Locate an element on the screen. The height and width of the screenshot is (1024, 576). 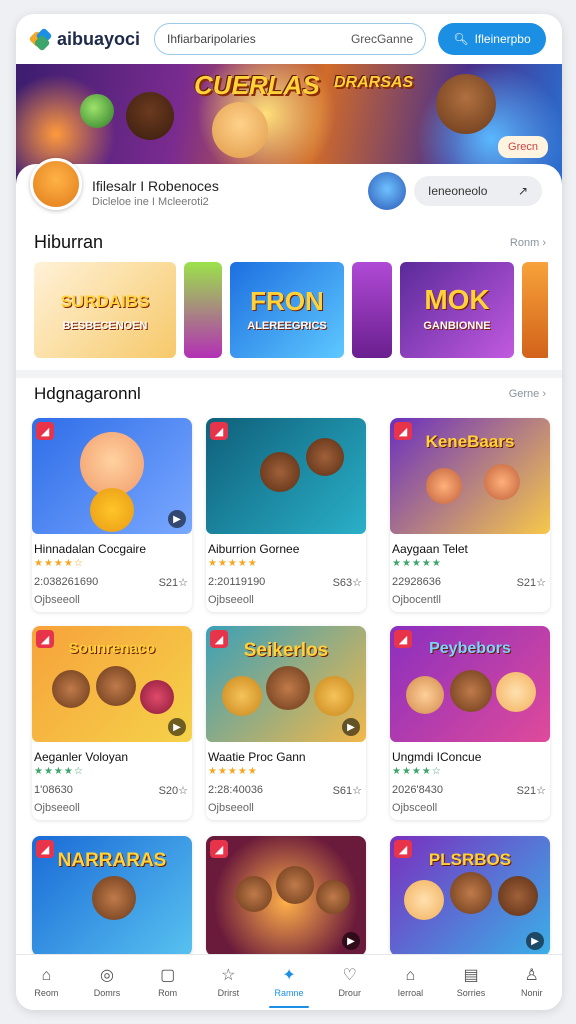
game-thumbnail: Peybebors ◢ is located at coordinates (470, 684).